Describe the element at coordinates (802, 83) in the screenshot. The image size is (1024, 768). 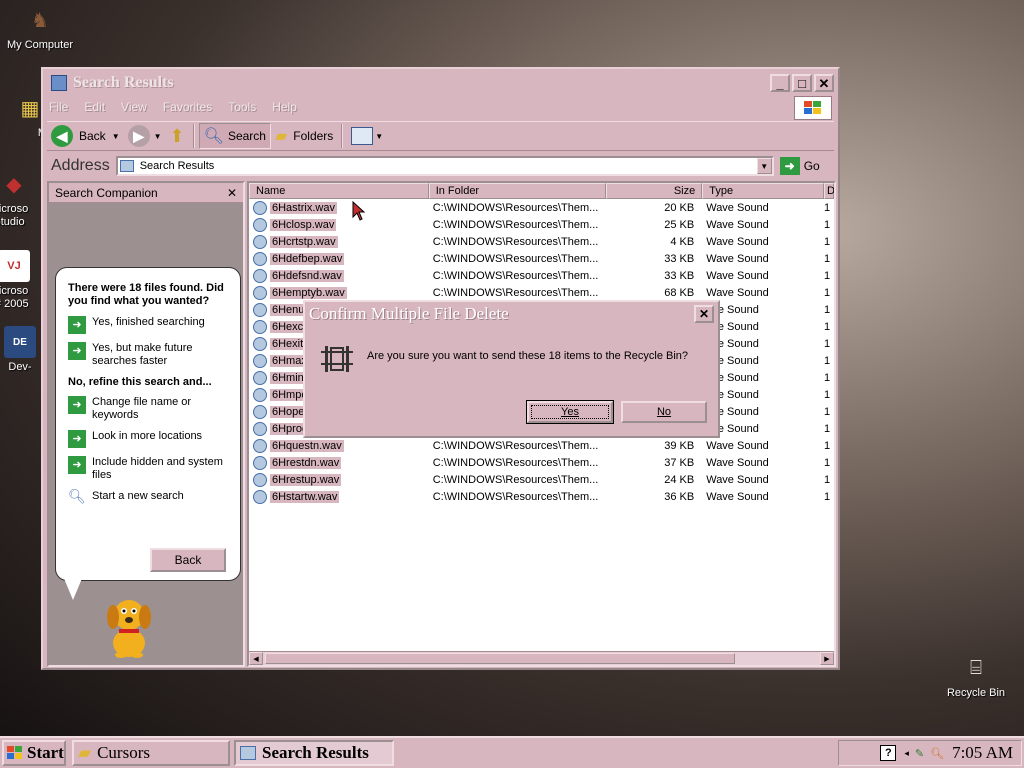
I see `maximize-button: □` at that location.